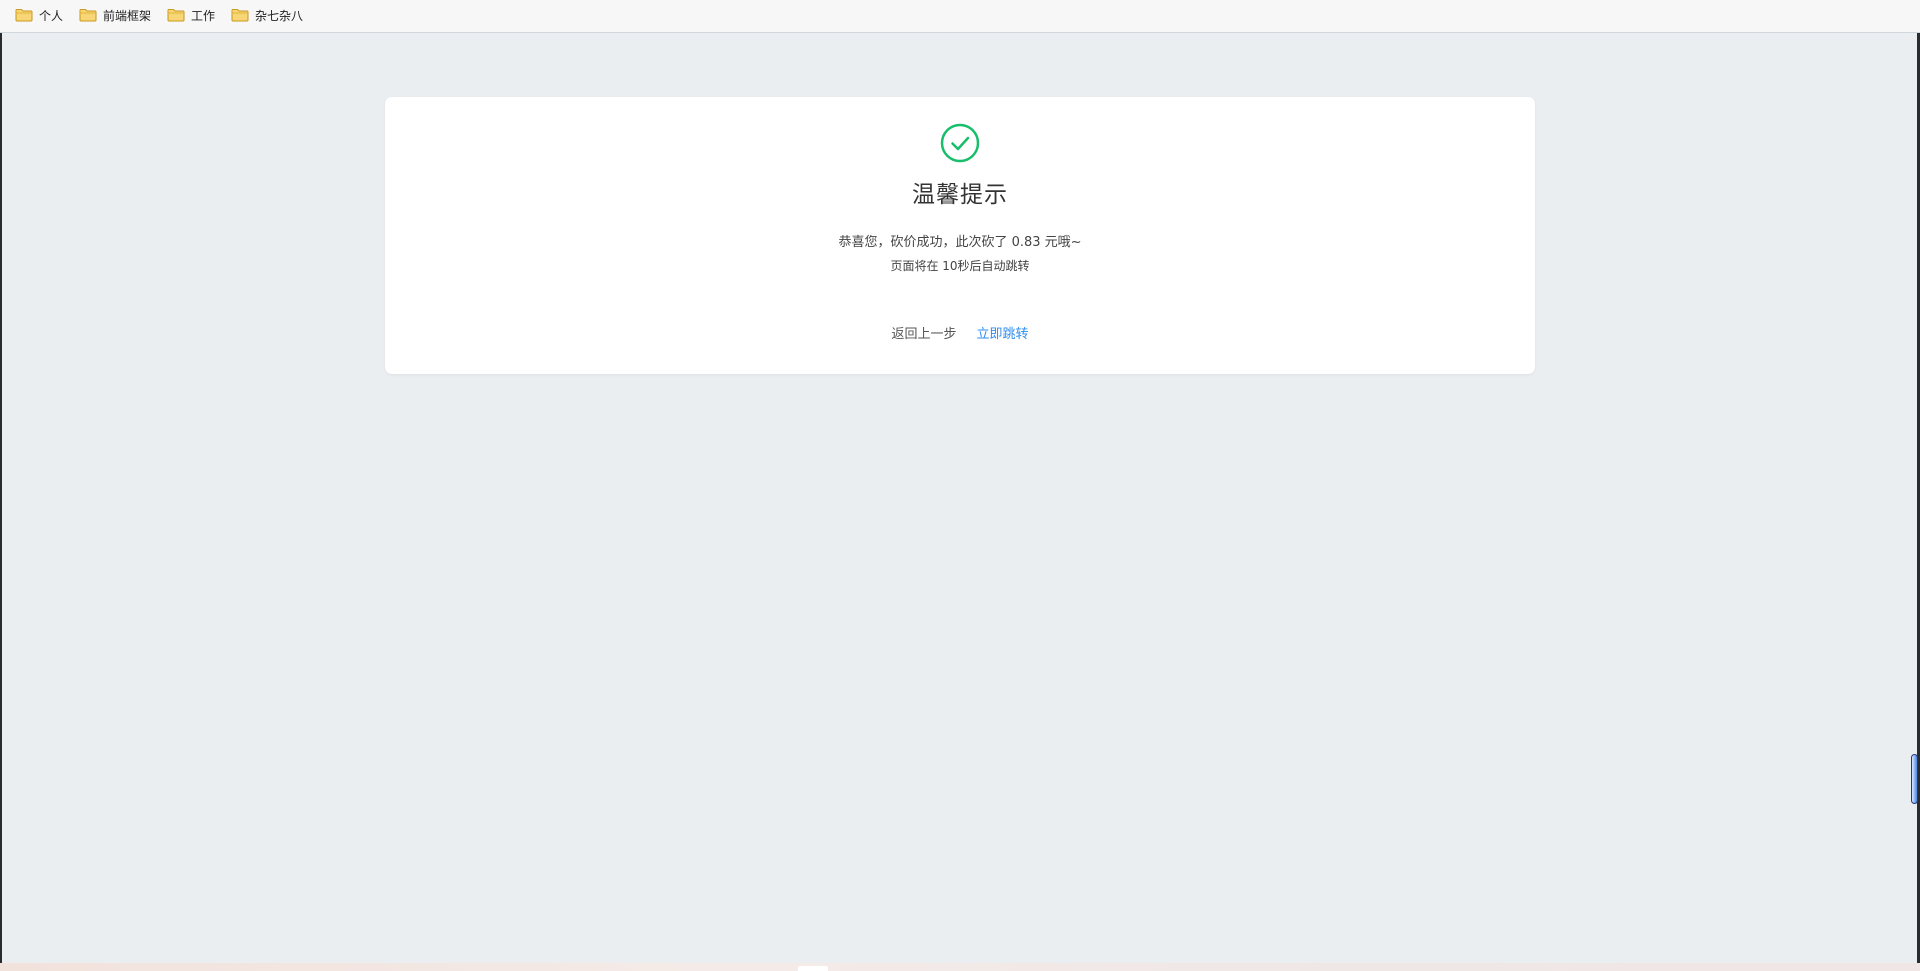 This screenshot has height=971, width=1920. I want to click on dialog-message: 恭喜您，砍价成功，此次砍了 0.83 元哦~, so click(960, 242).